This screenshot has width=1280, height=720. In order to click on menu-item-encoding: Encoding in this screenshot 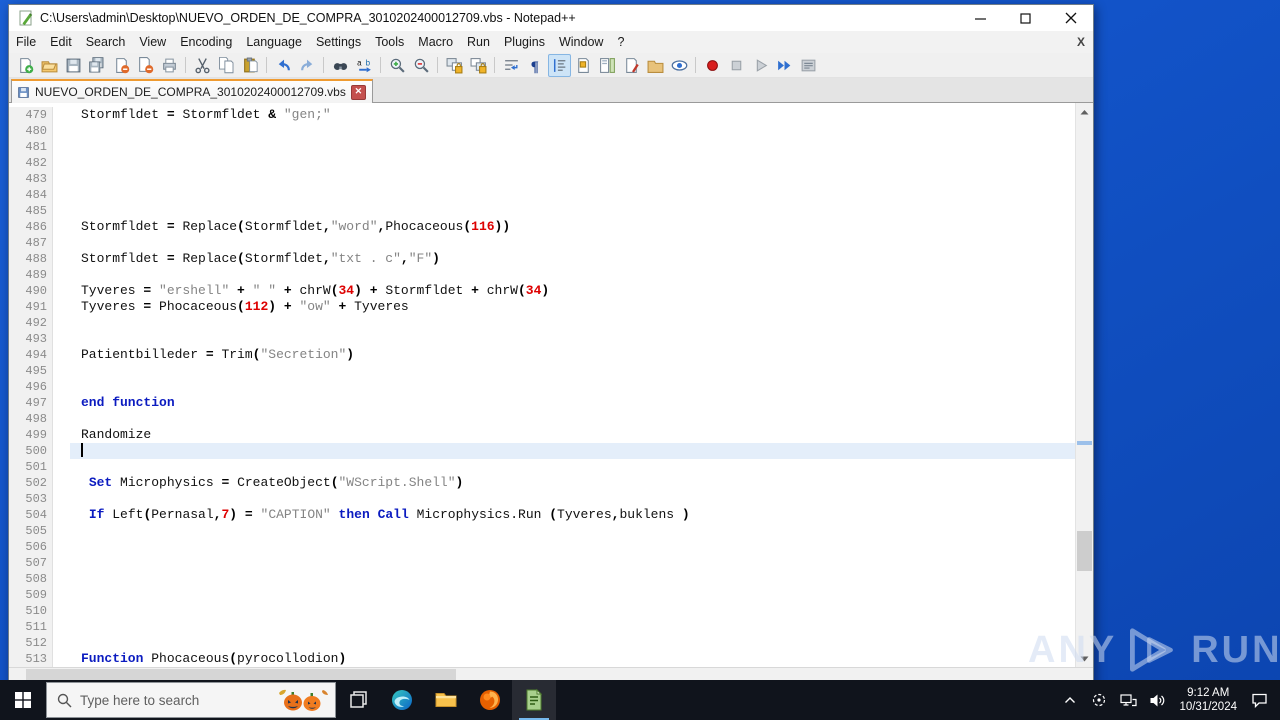, I will do `click(206, 42)`.